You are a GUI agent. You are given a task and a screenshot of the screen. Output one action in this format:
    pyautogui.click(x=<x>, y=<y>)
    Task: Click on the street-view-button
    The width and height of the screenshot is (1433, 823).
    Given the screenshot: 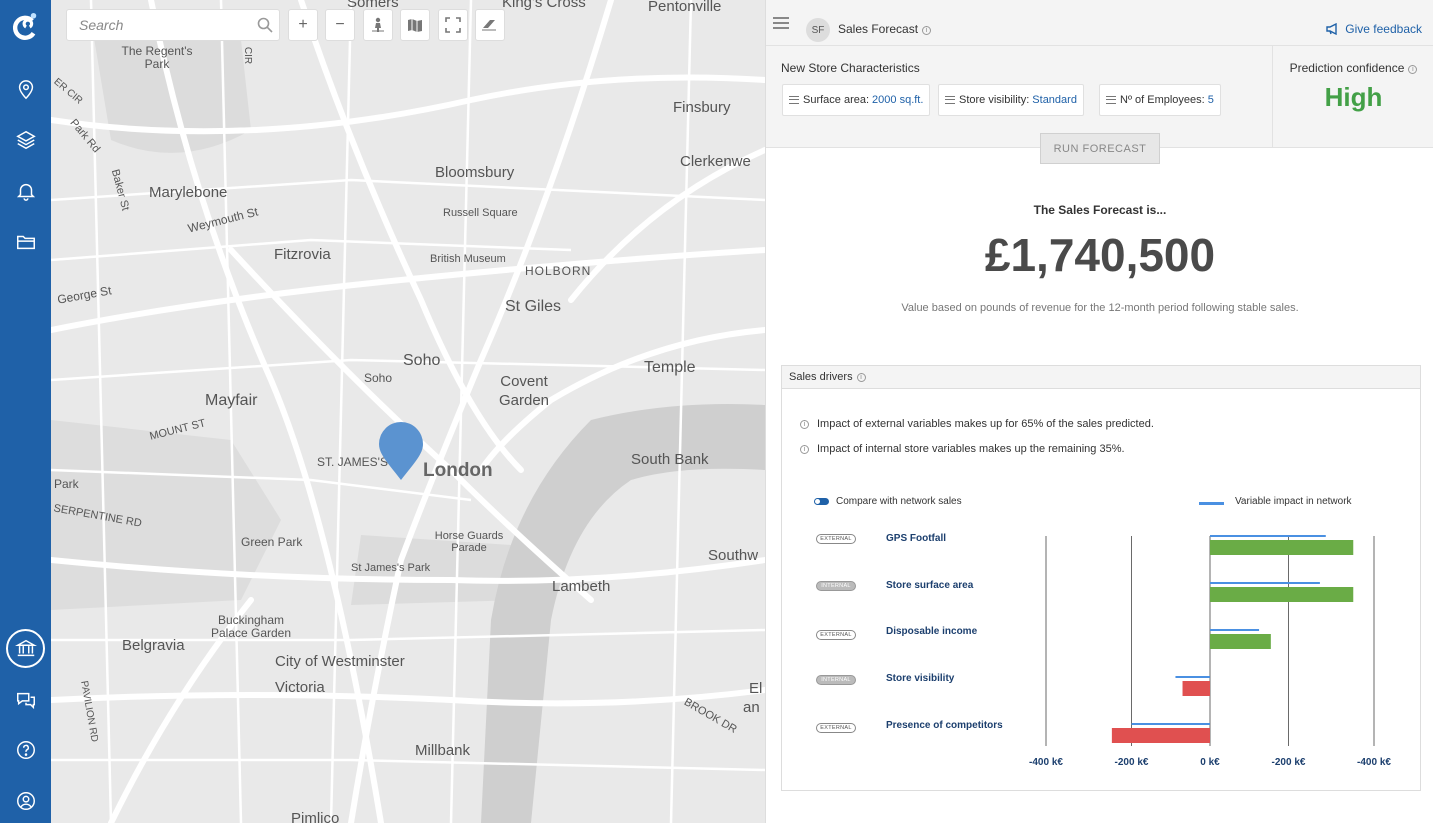 What is the action you would take?
    pyautogui.click(x=378, y=25)
    